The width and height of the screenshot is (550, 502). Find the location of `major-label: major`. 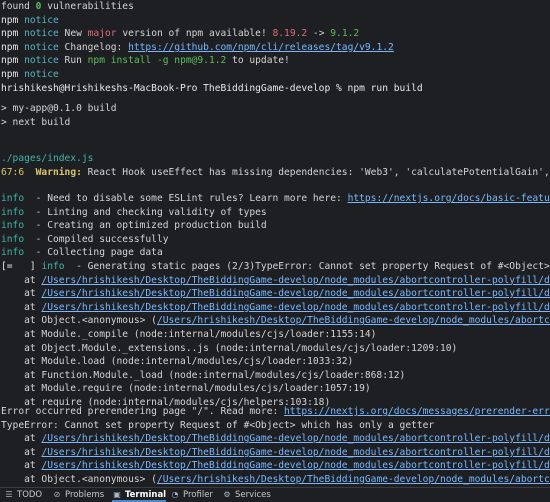

major-label: major is located at coordinates (102, 34).